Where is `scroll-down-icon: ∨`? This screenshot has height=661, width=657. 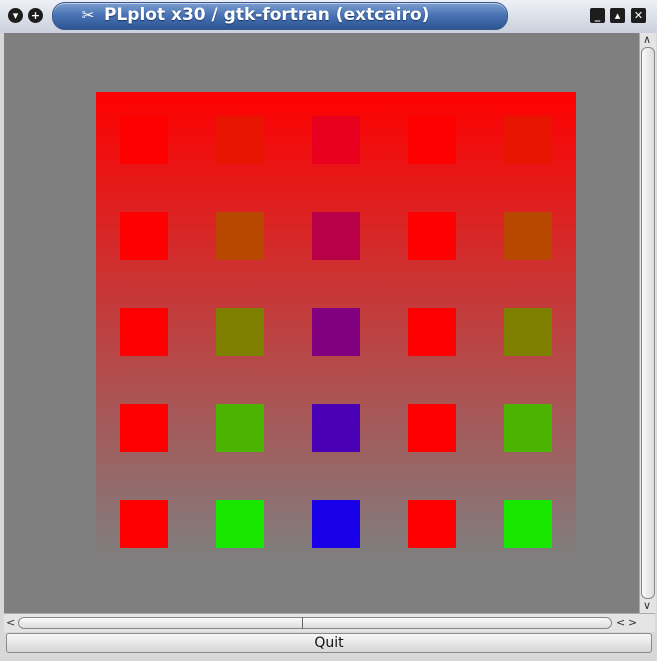 scroll-down-icon: ∨ is located at coordinates (647, 606).